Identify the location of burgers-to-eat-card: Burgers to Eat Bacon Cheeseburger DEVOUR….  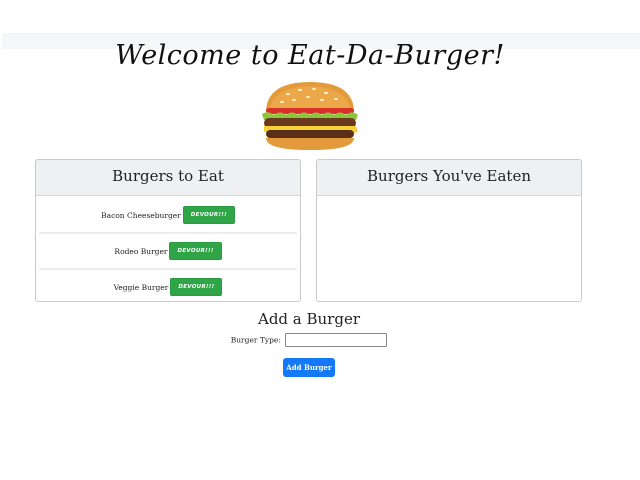
(168, 230).